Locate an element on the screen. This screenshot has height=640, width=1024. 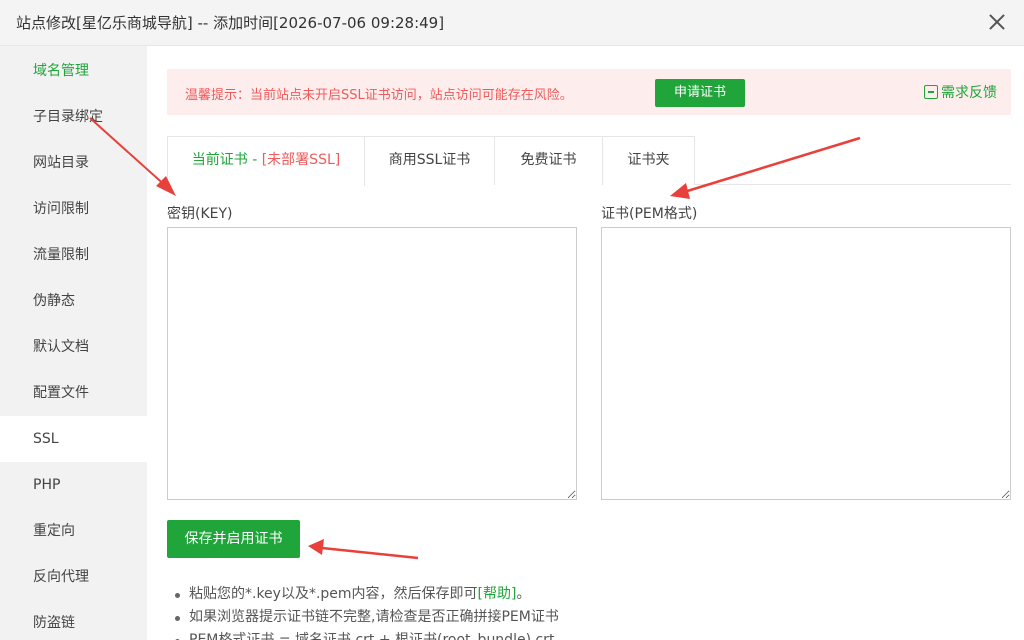
notice-text: 温馨提示：当前站点未开启SSL证书访问，站点访问可能存在风险。 is located at coordinates (379, 95).